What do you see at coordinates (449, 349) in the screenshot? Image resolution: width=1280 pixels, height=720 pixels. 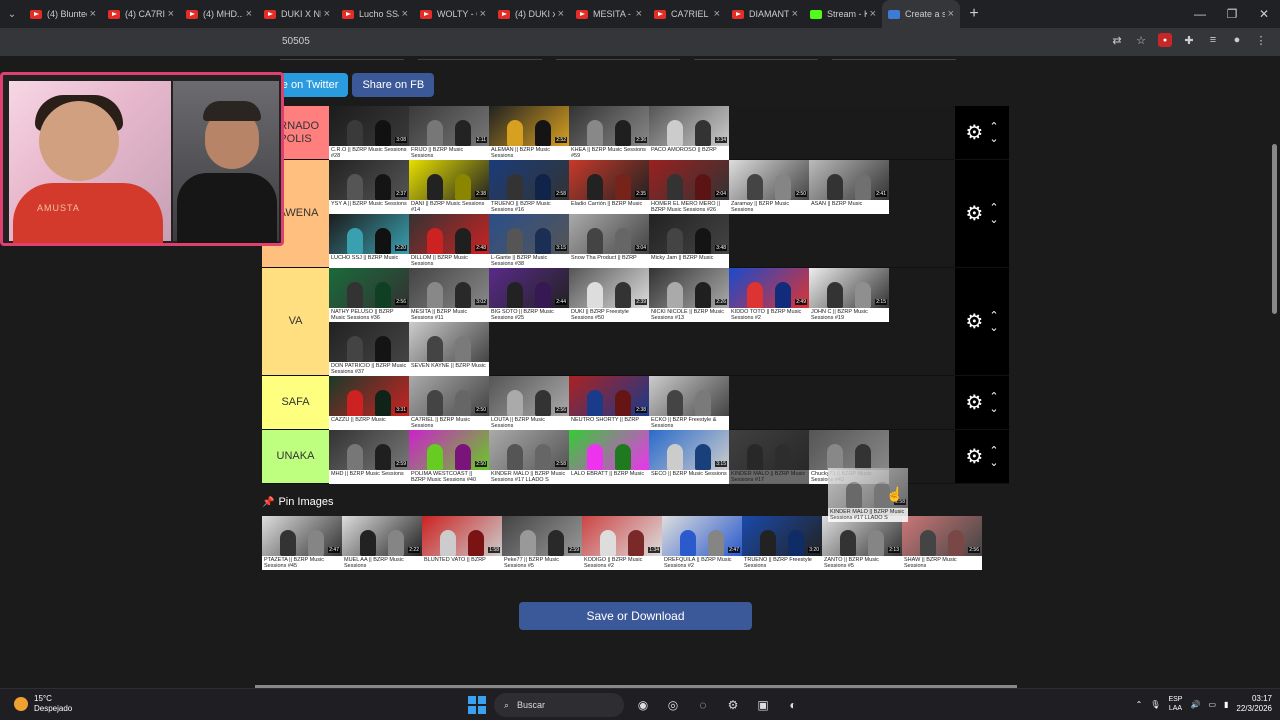 I see `video-thumbnail: SEVEN KAYNE || BZRP Music` at bounding box center [449, 349].